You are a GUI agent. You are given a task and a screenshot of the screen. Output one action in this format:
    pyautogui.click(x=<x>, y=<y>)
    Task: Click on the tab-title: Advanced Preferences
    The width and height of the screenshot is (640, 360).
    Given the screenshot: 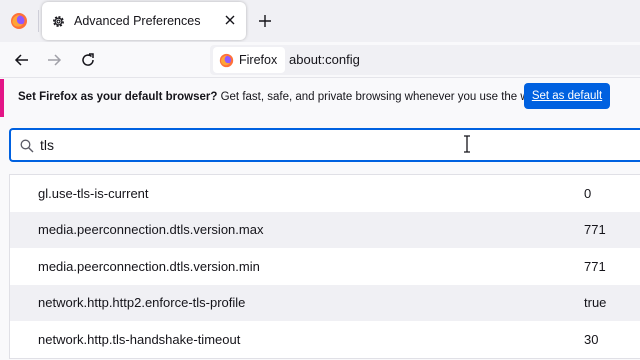 What is the action you would take?
    pyautogui.click(x=137, y=21)
    